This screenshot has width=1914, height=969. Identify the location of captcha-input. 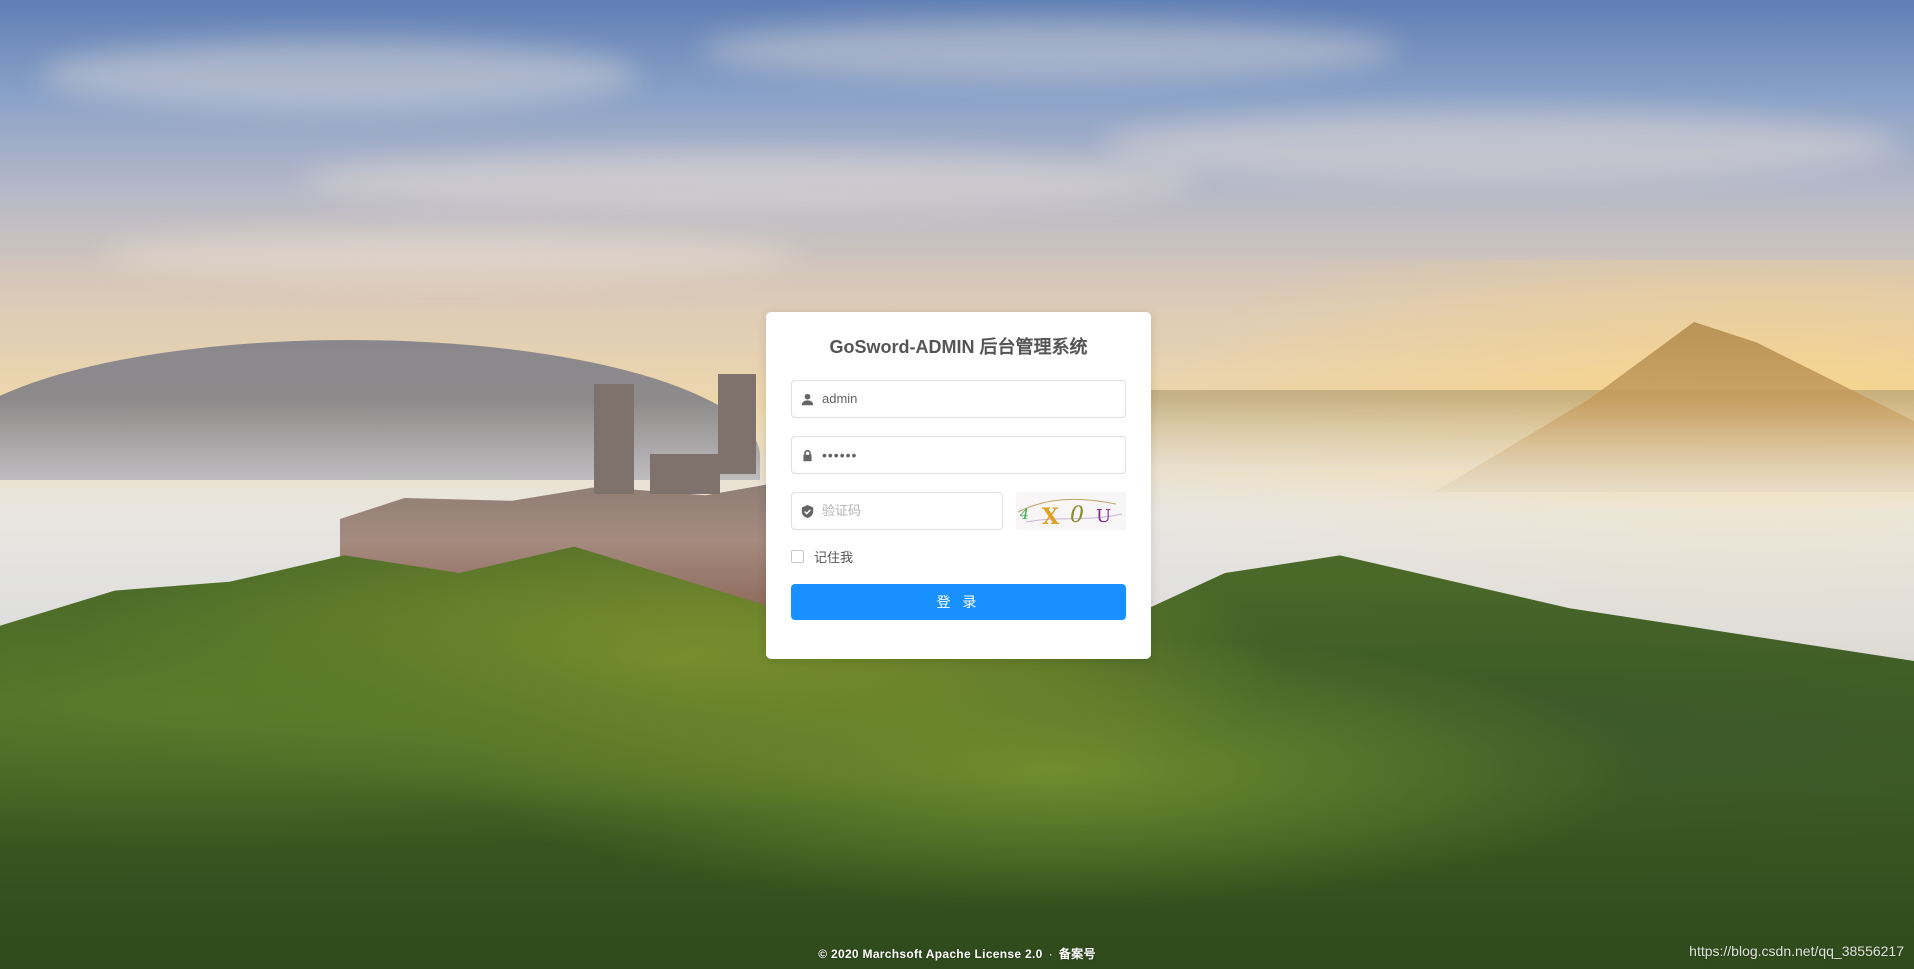
(912, 511).